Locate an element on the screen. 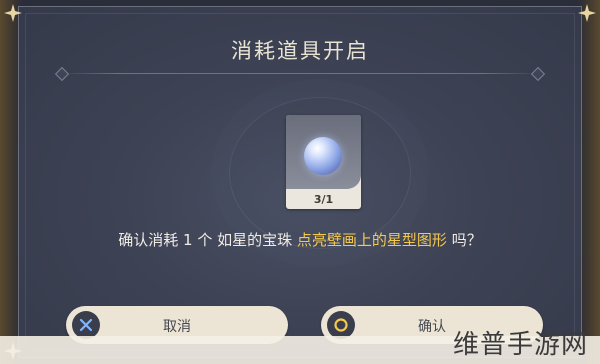 The height and width of the screenshot is (364, 600). cancel-button-label: 取消 is located at coordinates (177, 327).